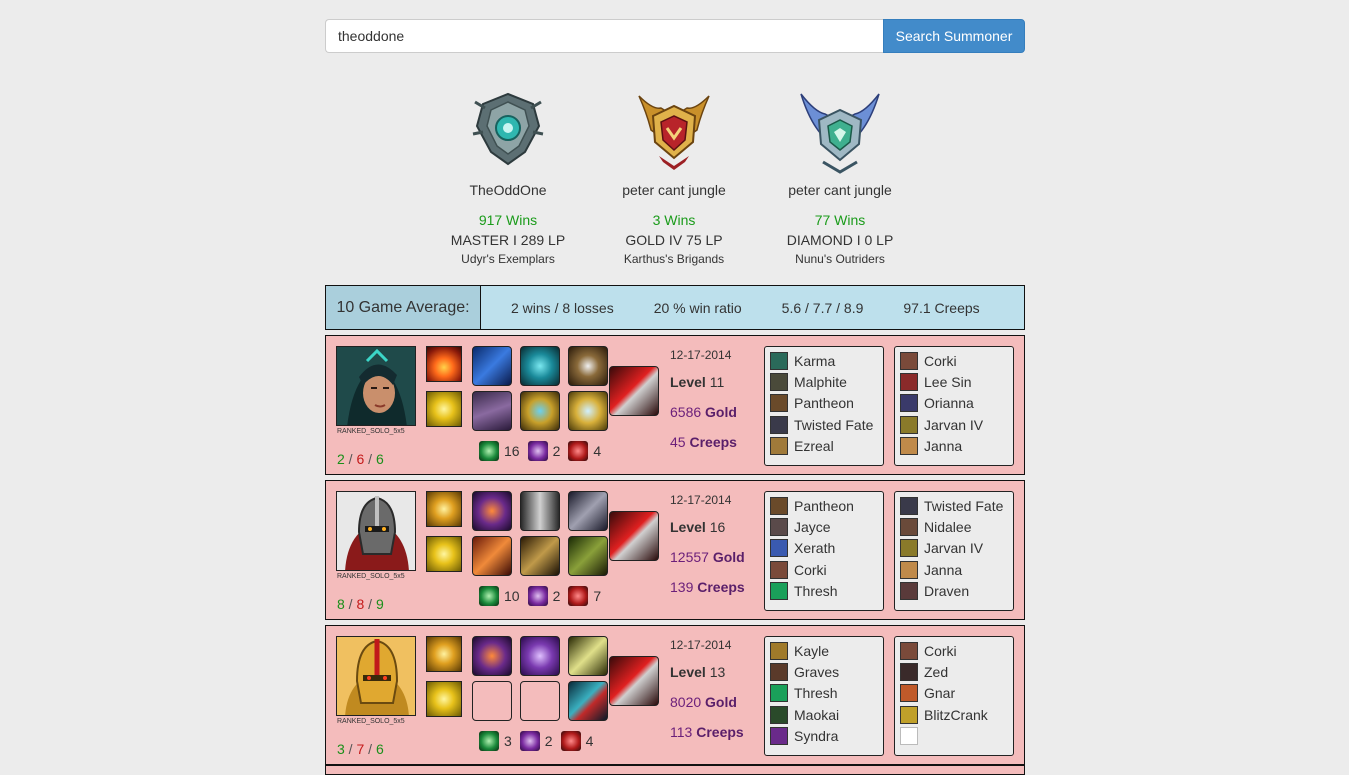 The height and width of the screenshot is (775, 1349). I want to click on trinket-icon, so click(634, 536).